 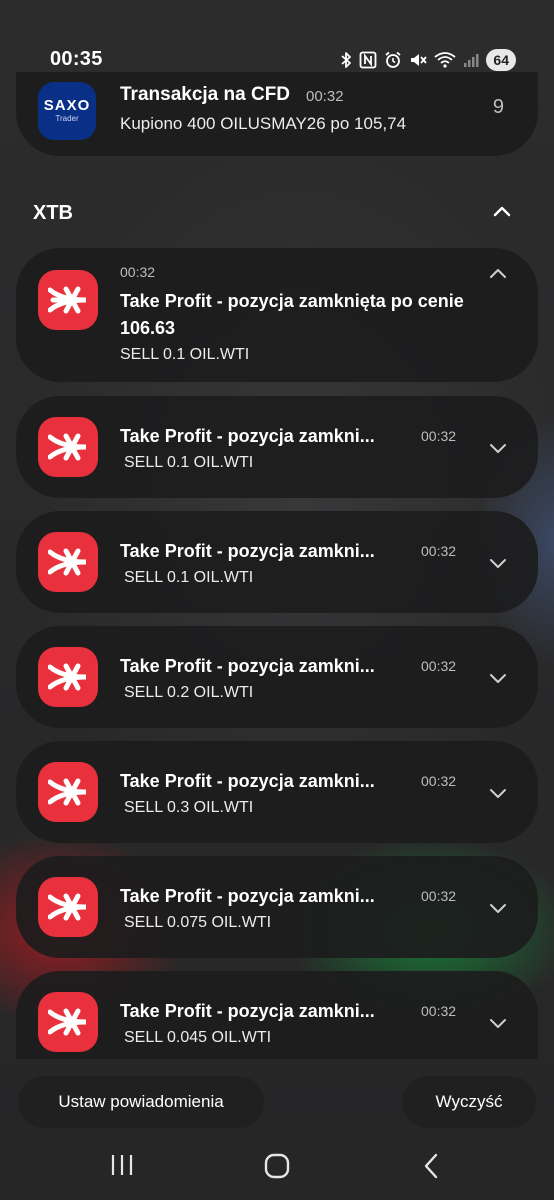 What do you see at coordinates (431, 1166) in the screenshot?
I see `back-icon` at bounding box center [431, 1166].